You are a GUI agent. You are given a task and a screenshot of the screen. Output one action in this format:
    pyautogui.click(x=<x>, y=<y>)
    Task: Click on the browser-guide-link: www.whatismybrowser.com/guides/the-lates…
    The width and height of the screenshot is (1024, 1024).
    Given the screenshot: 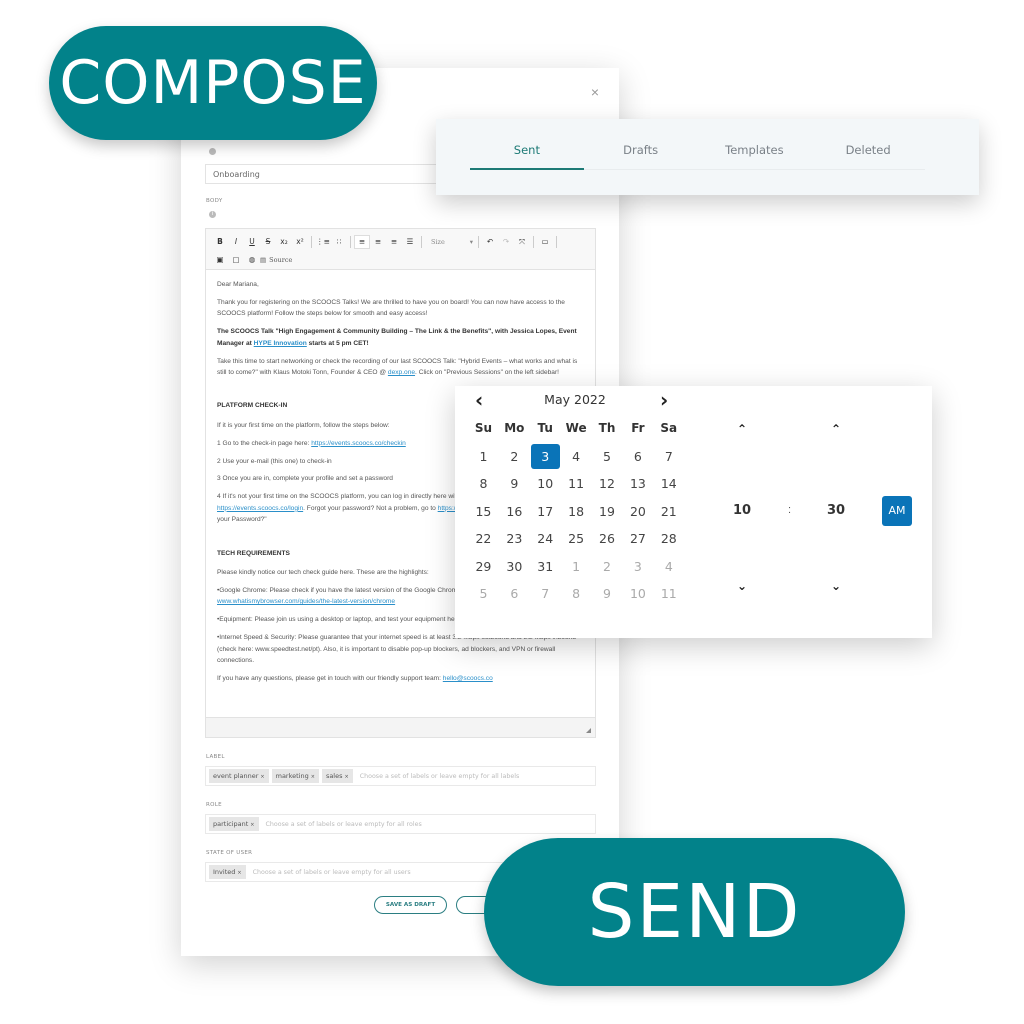 What is the action you would take?
    pyautogui.click(x=306, y=601)
    